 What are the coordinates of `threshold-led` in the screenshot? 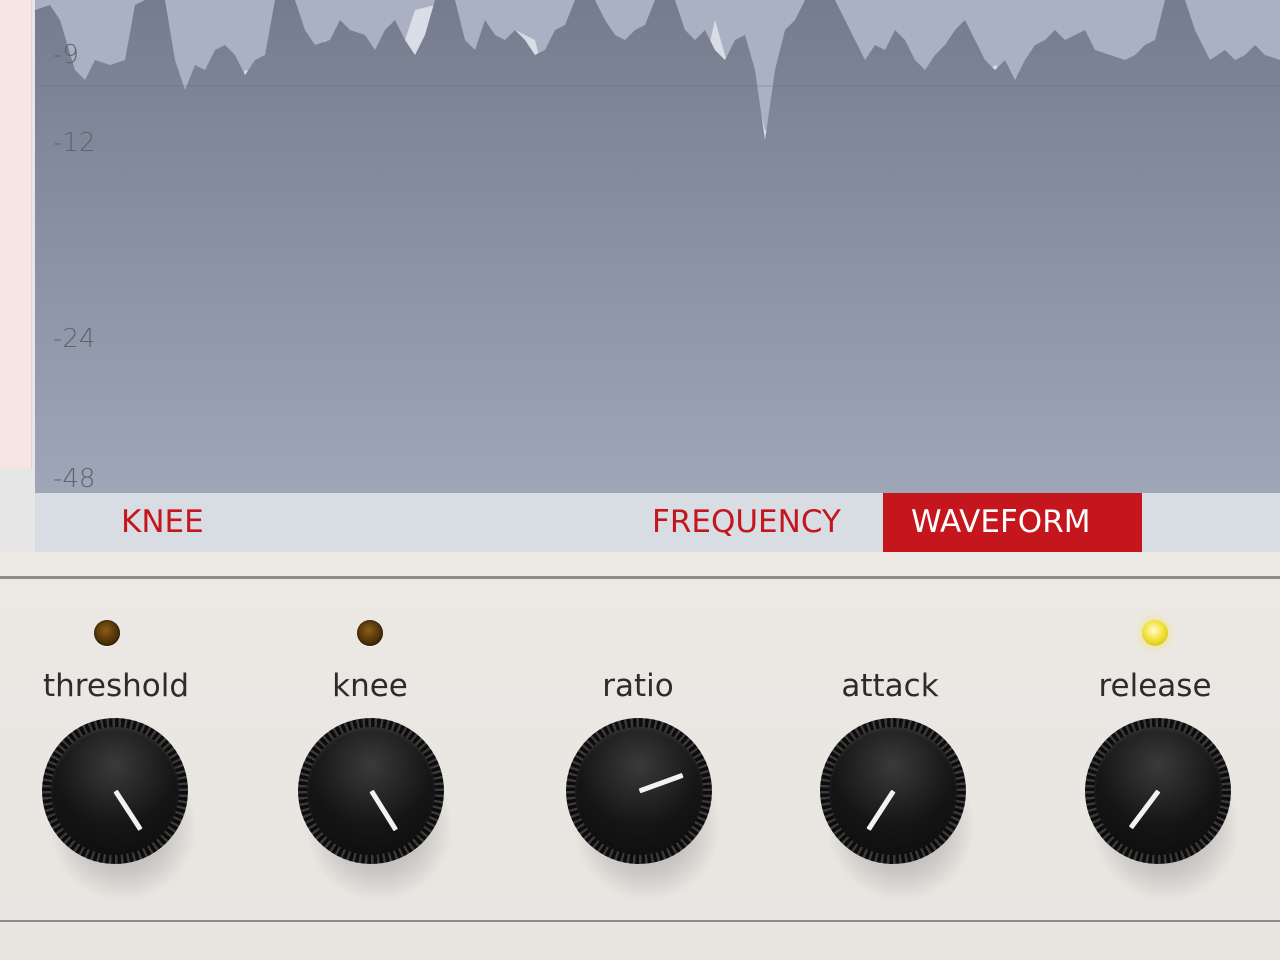 It's located at (107, 633).